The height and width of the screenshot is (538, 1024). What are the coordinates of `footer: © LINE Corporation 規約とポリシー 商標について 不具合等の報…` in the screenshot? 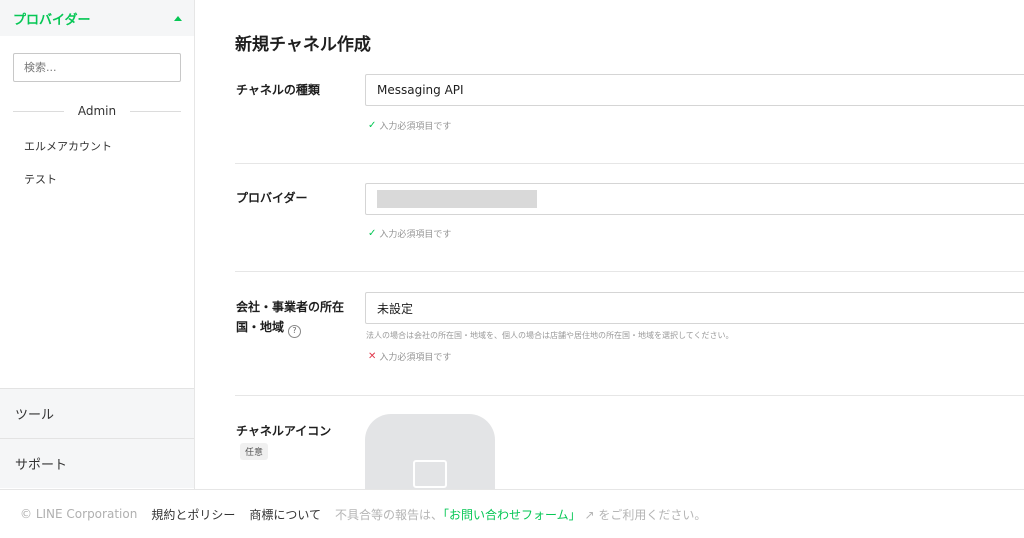 It's located at (512, 513).